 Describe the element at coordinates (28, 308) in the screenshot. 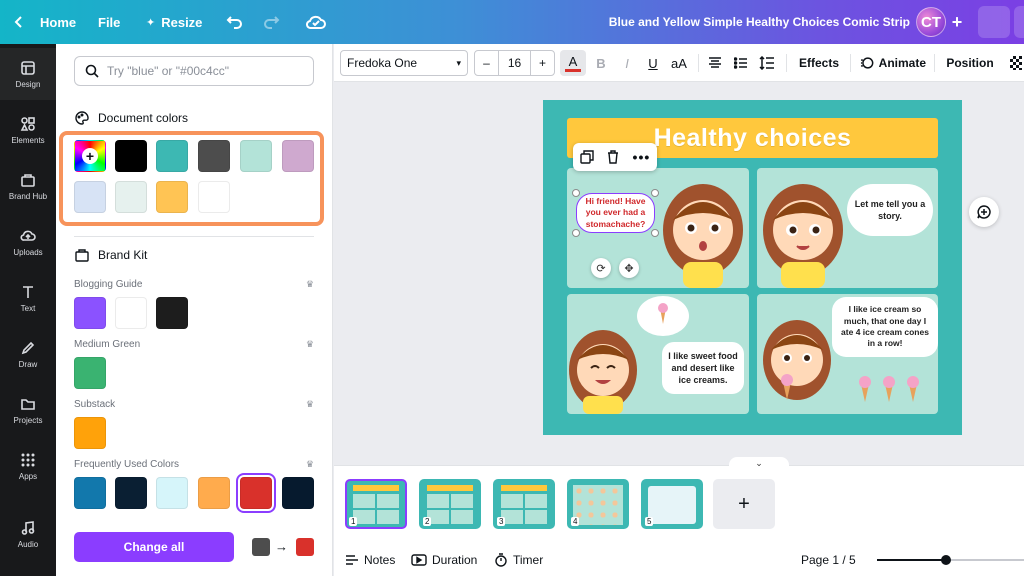

I see `rail-label: Text` at that location.